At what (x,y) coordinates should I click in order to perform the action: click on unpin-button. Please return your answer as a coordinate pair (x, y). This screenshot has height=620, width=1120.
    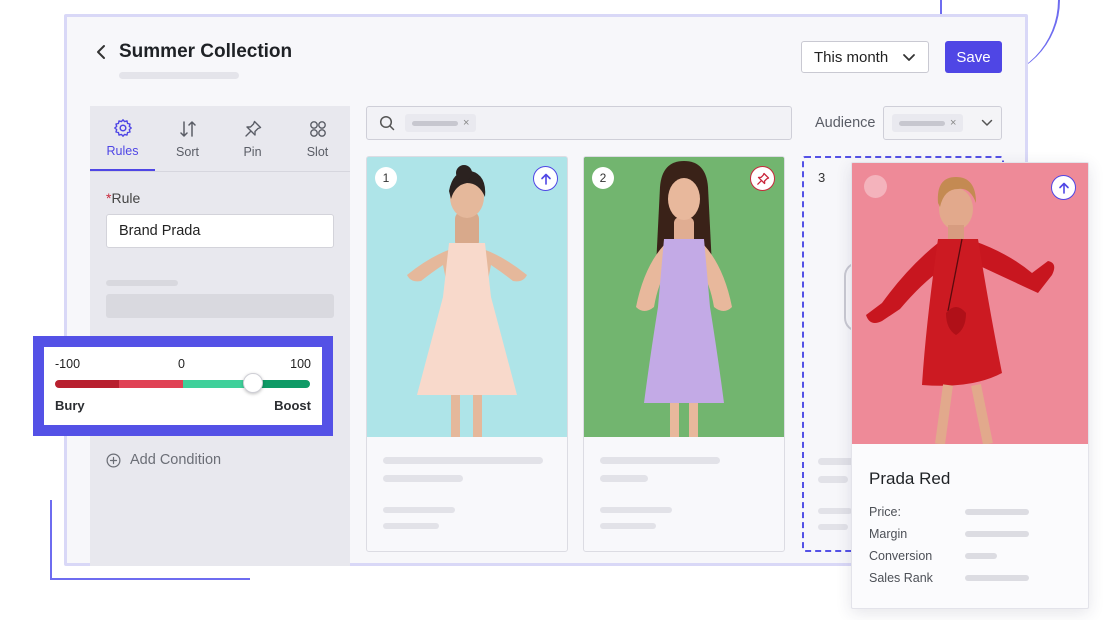
    Looking at the image, I should click on (762, 178).